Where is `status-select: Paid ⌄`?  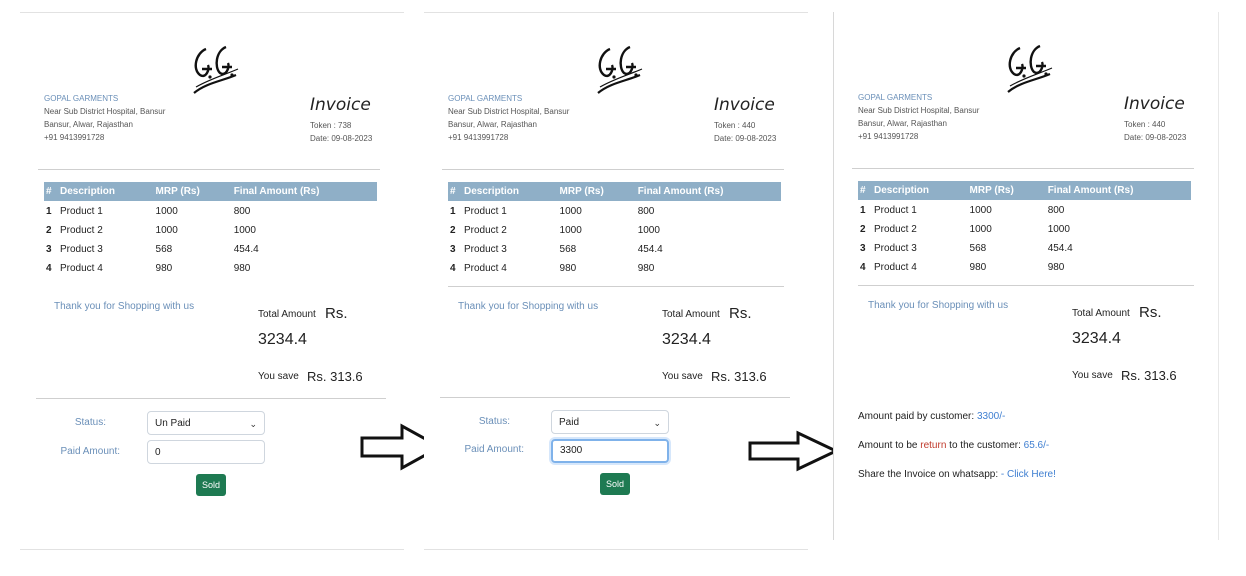 status-select: Paid ⌄ is located at coordinates (610, 422).